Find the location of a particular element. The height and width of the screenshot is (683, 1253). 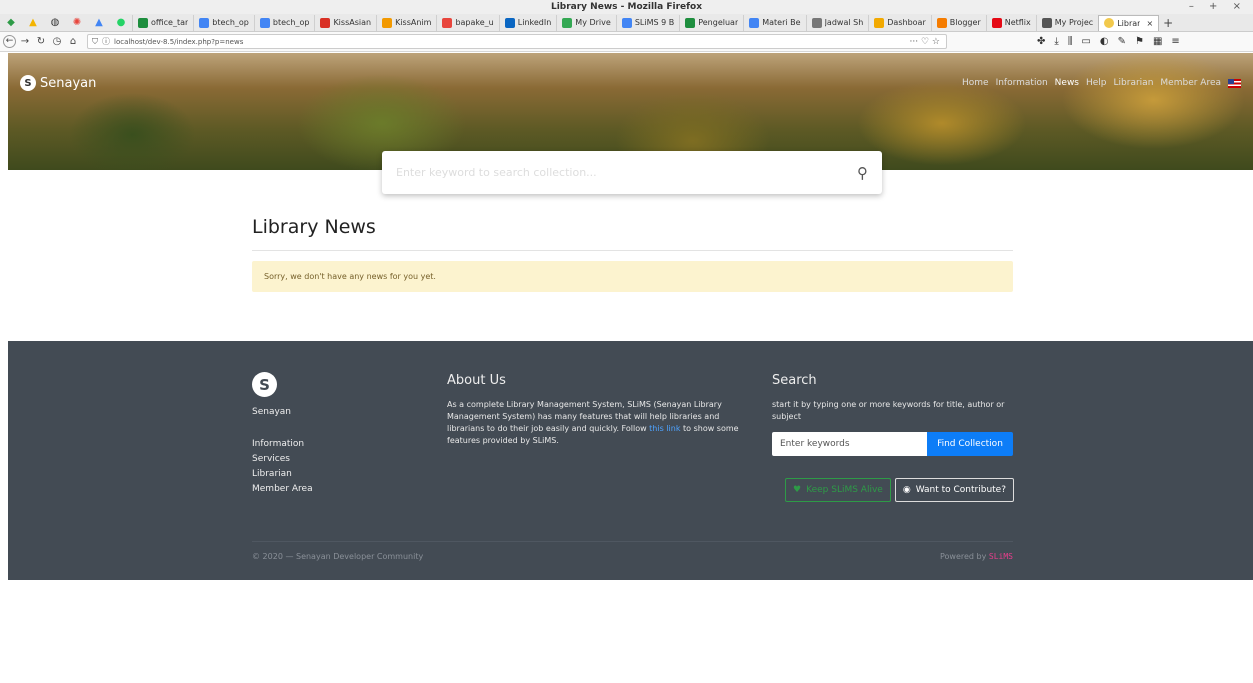

tab-library-news: Librar × is located at coordinates (1129, 22).